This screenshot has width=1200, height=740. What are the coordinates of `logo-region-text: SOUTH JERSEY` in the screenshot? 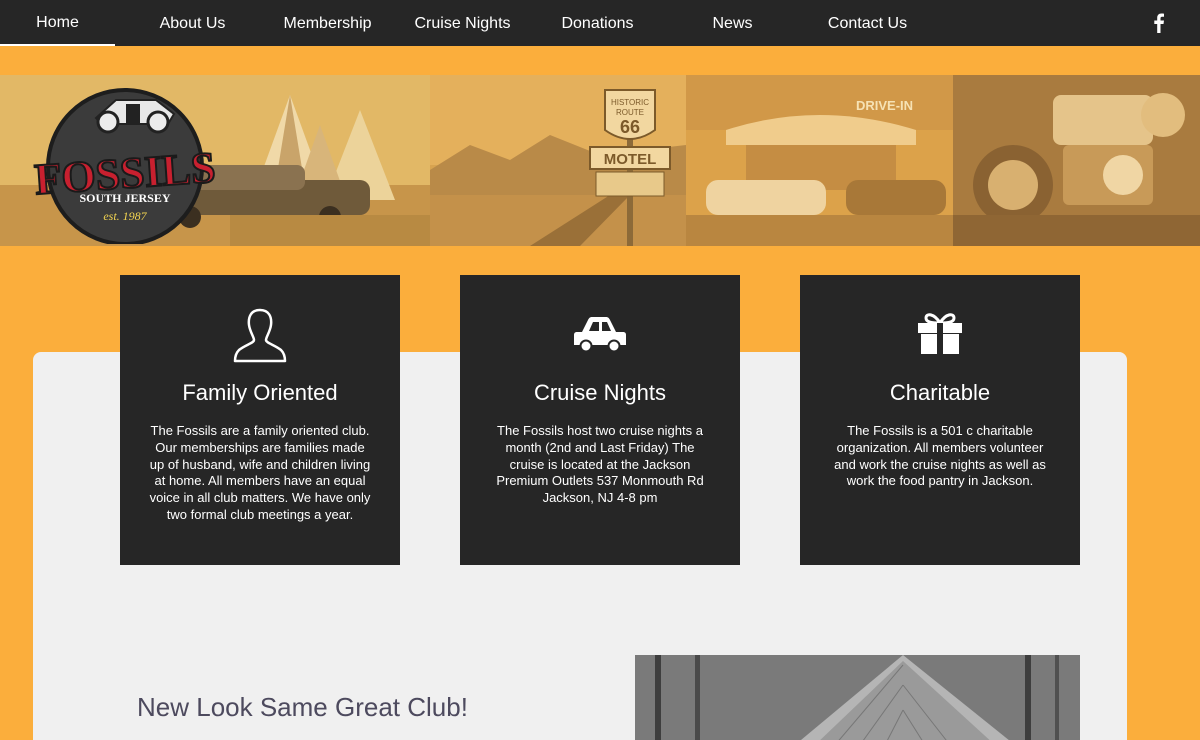 It's located at (124, 198).